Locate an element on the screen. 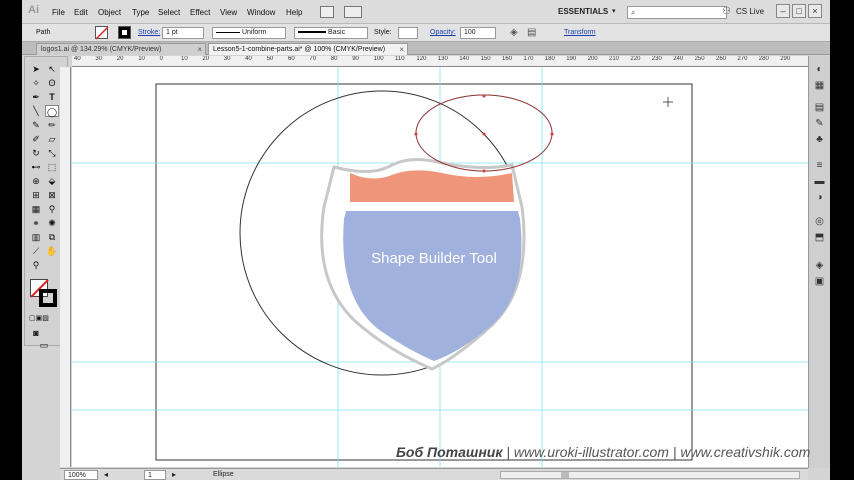 The width and height of the screenshot is (854, 480). menu-select: Select is located at coordinates (169, 12).